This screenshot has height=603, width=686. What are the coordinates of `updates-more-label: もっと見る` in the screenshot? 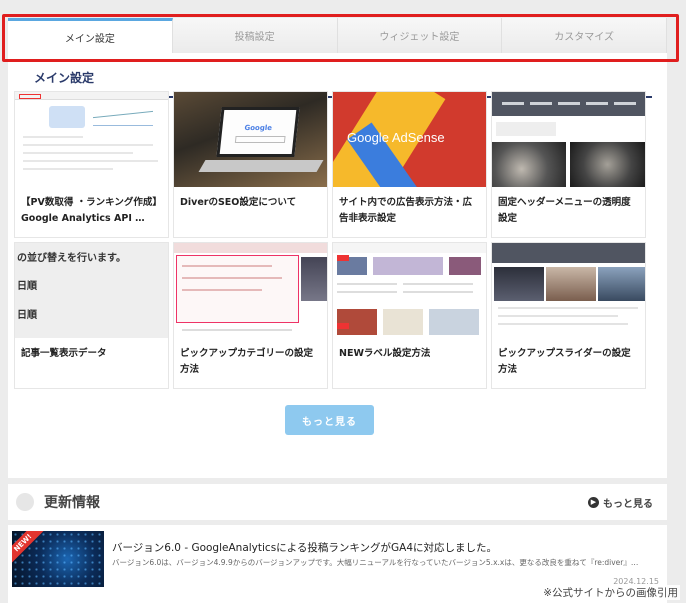 It's located at (628, 502).